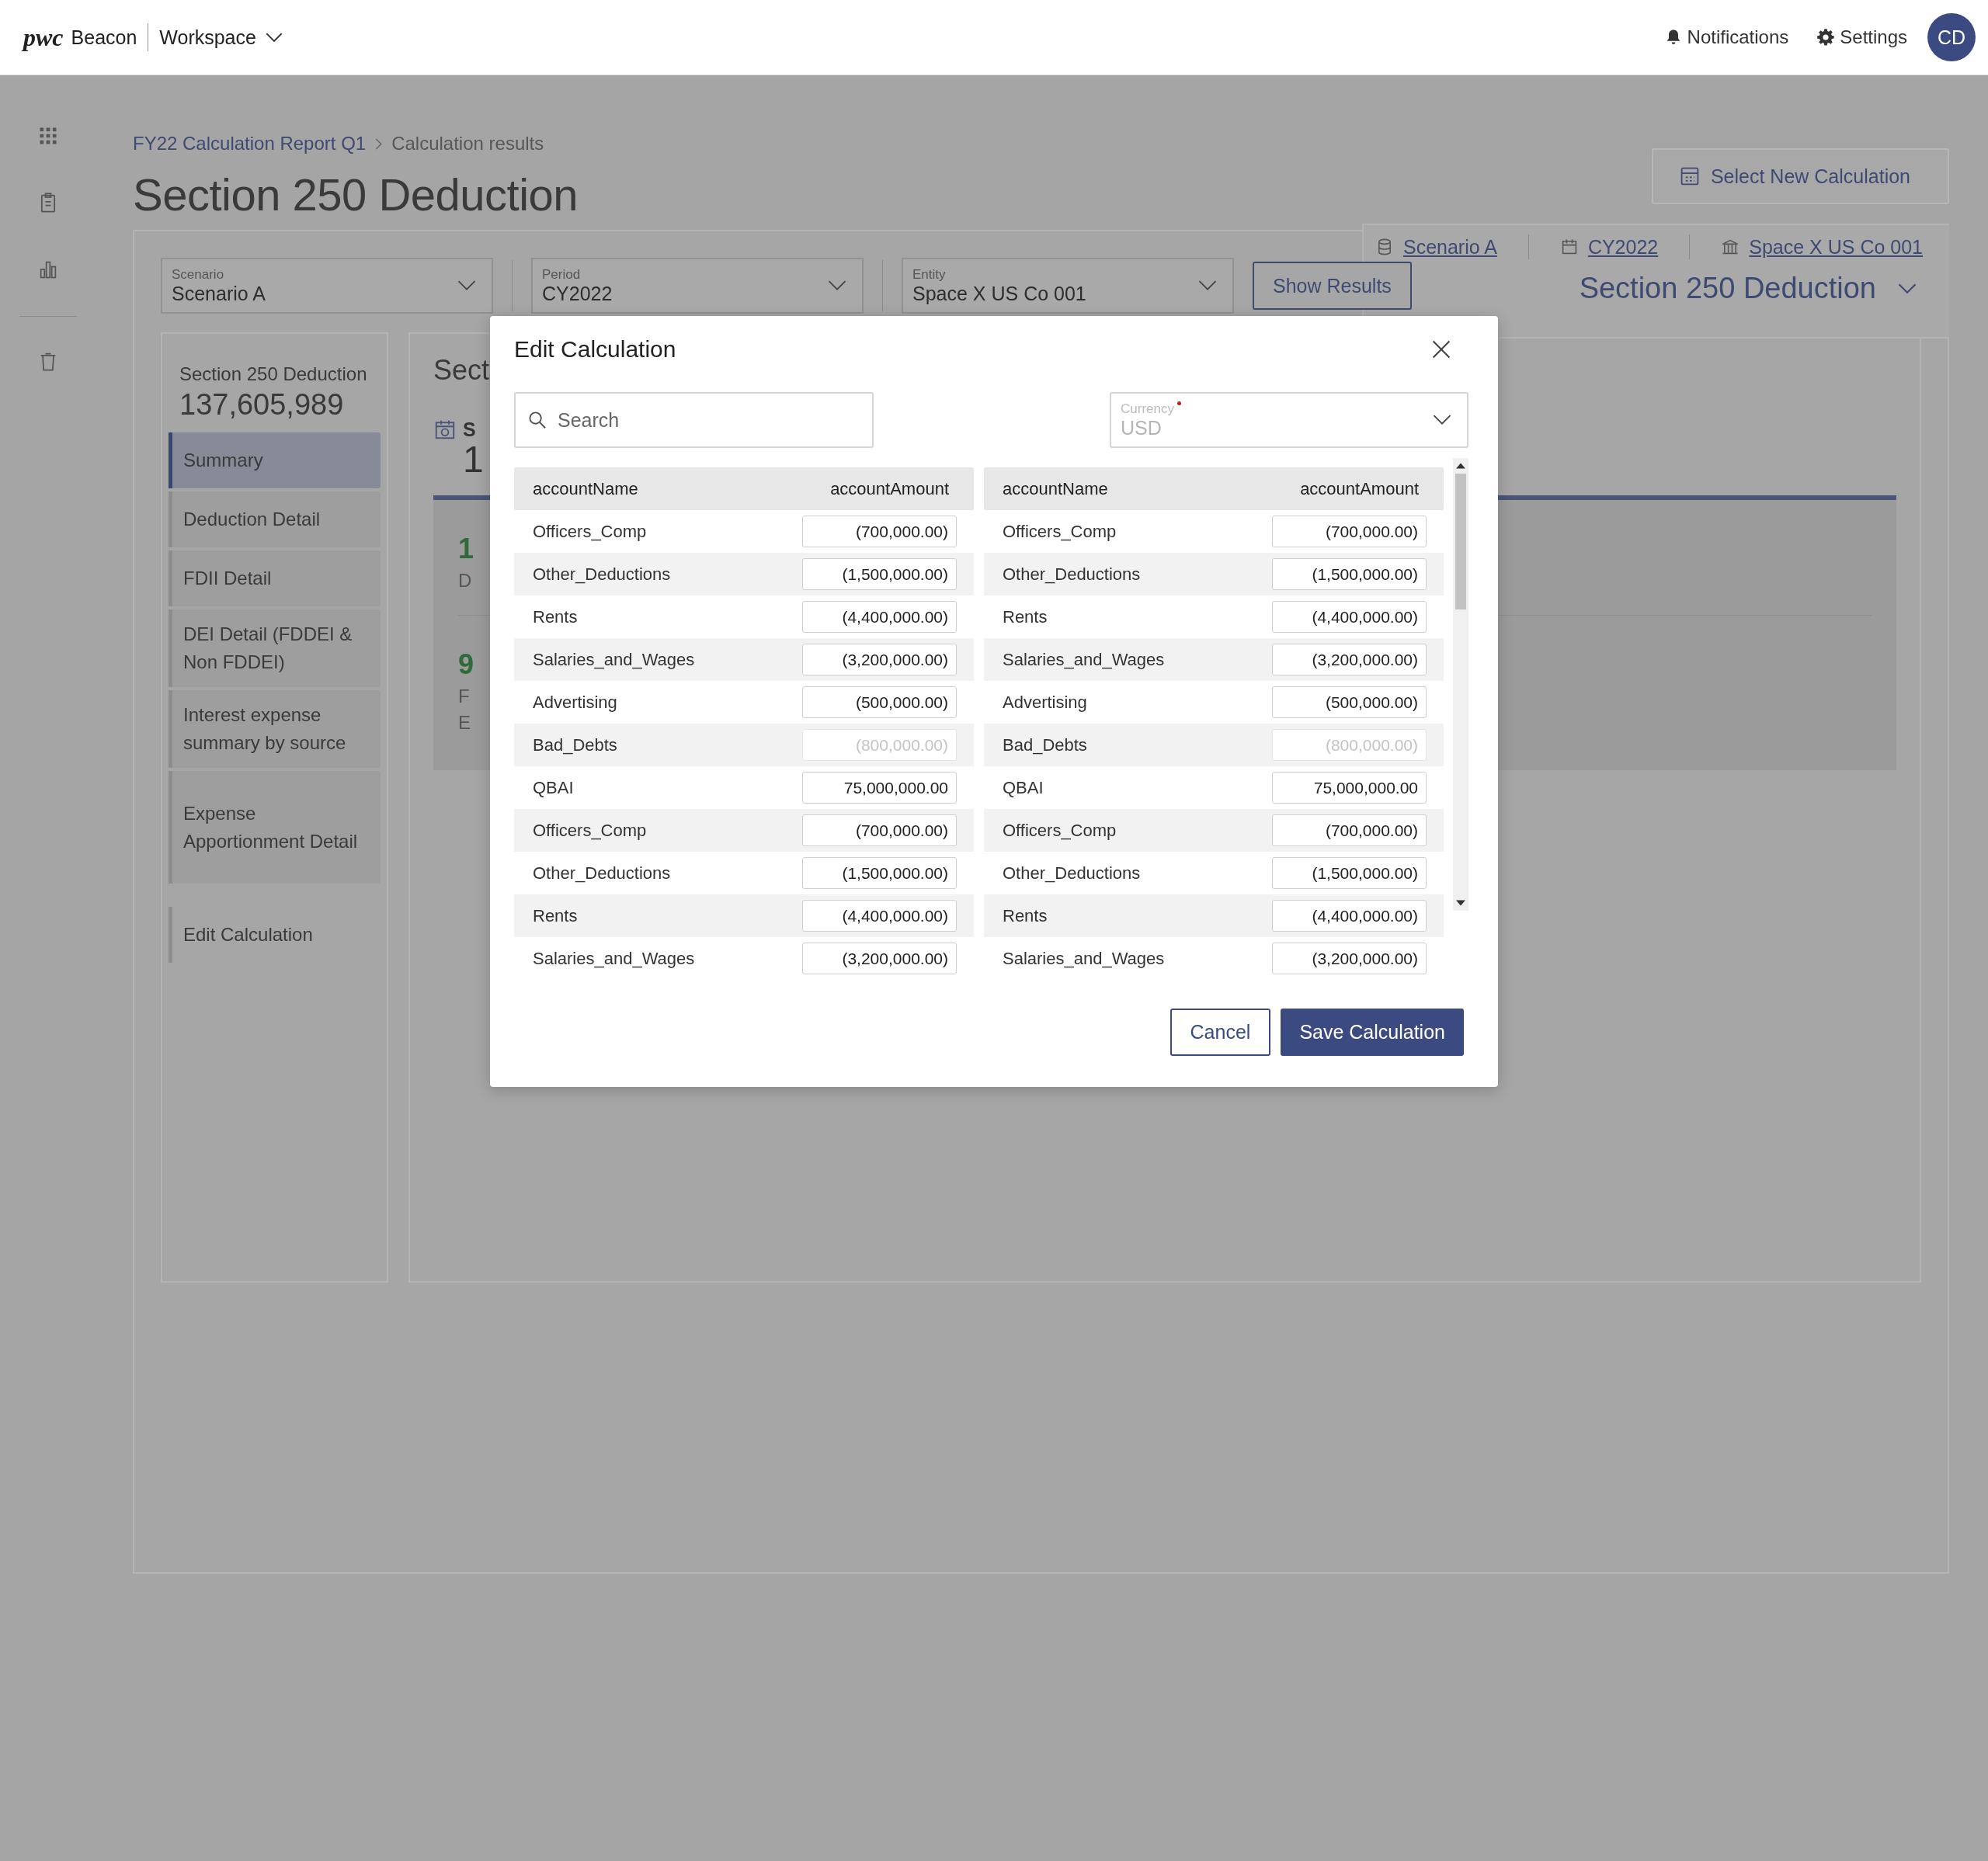 The height and width of the screenshot is (1861, 1988). Describe the element at coordinates (473, 459) in the screenshot. I see `stat-value: 1` at that location.